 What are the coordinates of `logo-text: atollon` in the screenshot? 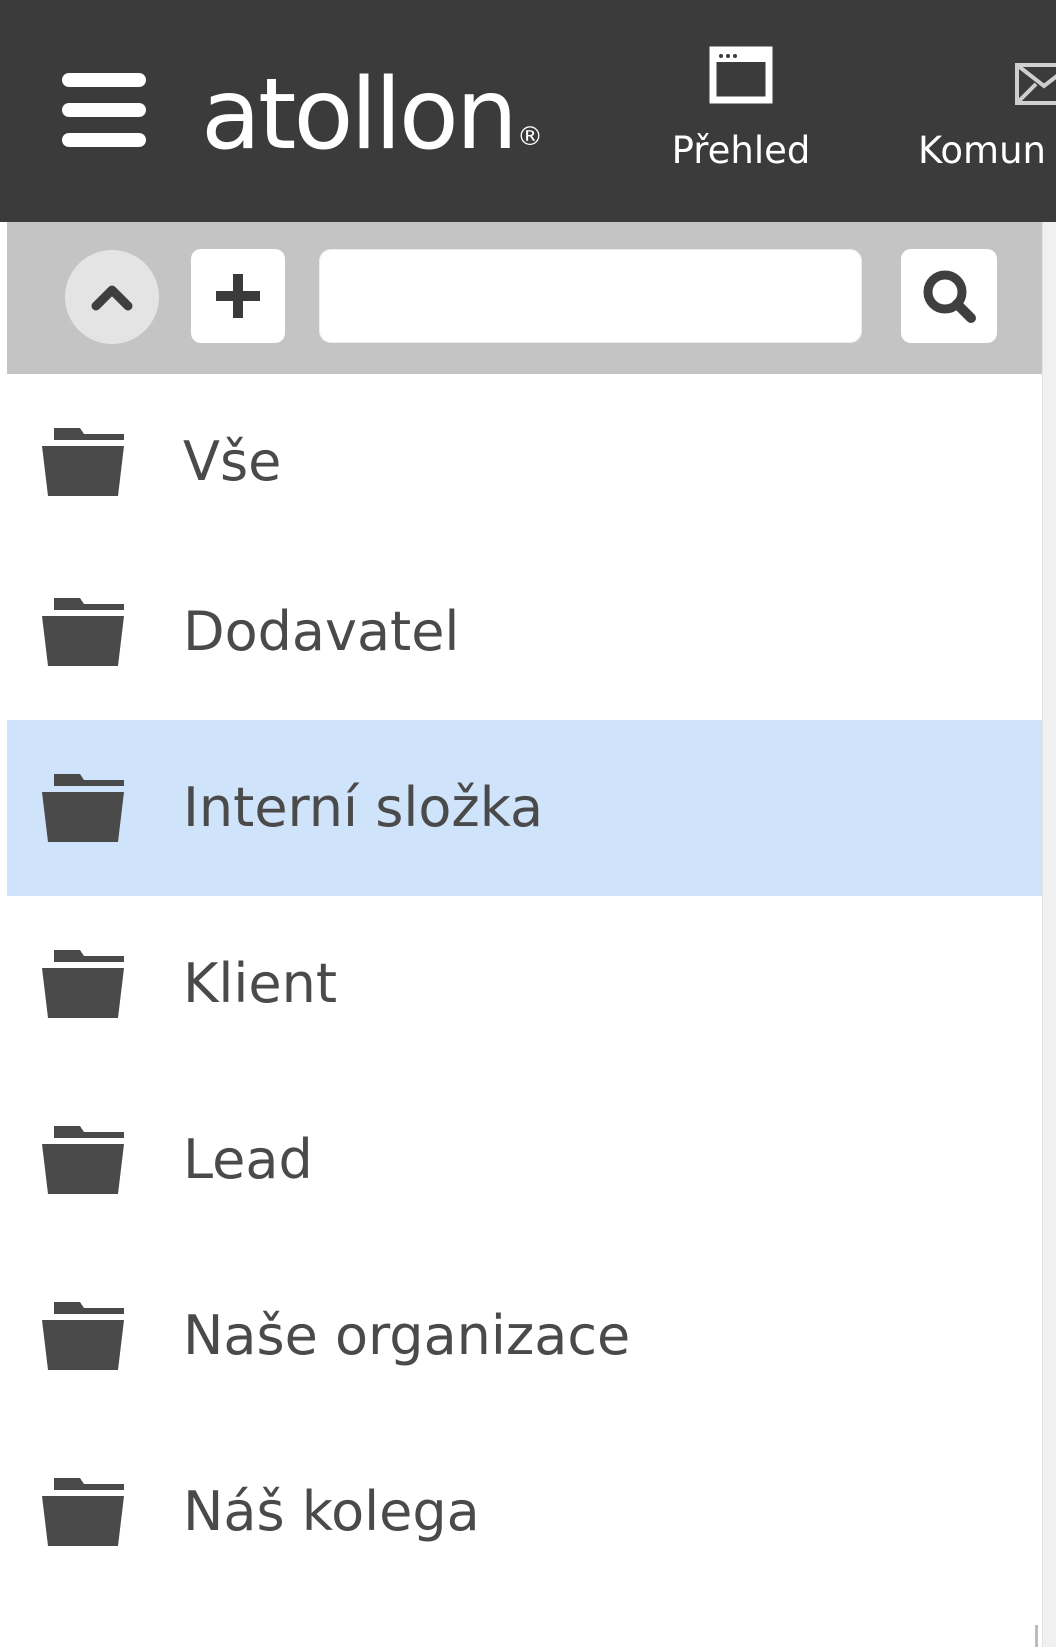 It's located at (359, 115).